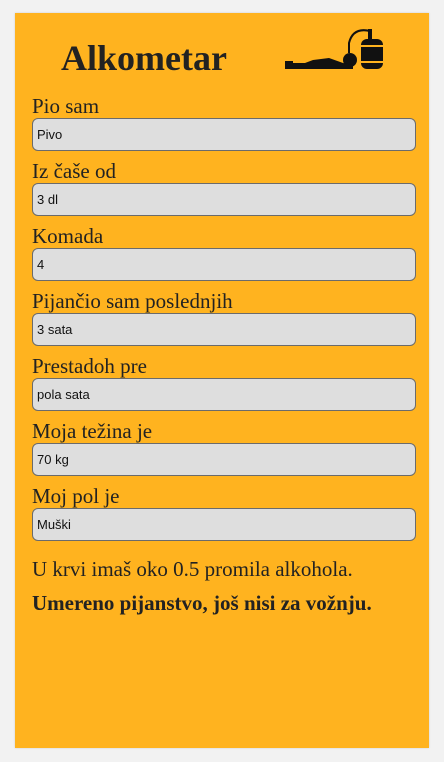  What do you see at coordinates (68, 236) in the screenshot?
I see `quantity-label: Komada` at bounding box center [68, 236].